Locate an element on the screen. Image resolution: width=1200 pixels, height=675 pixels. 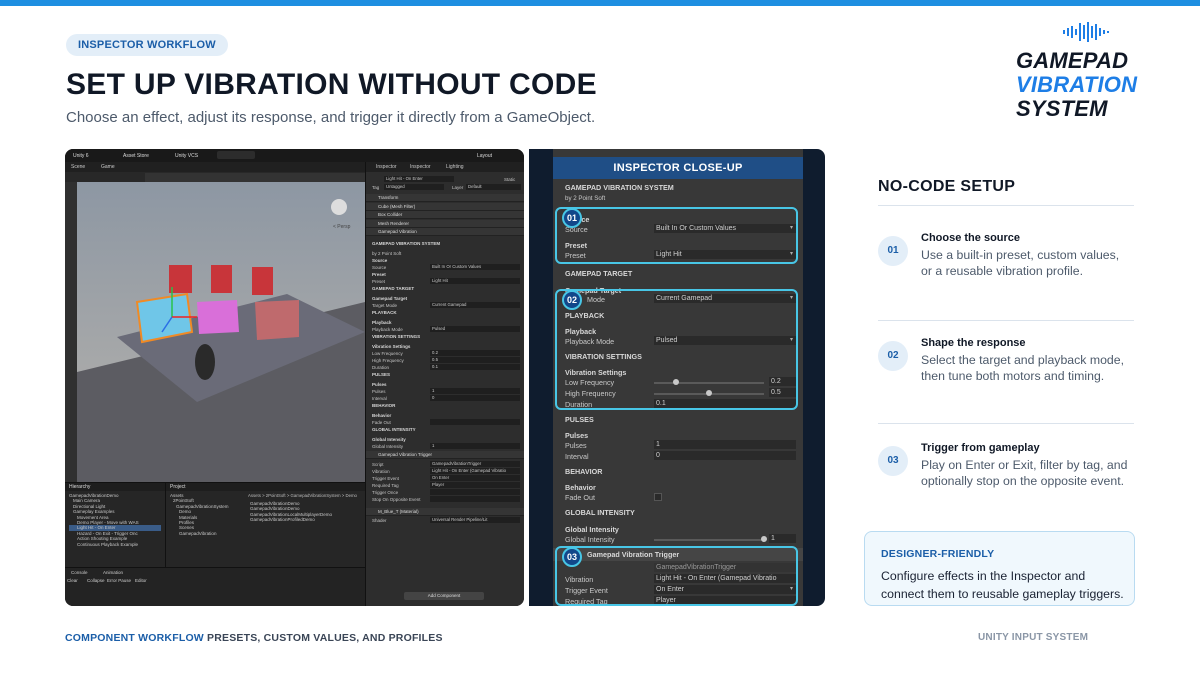
closeup-title: INSPECTOR CLOSE-UP is located at coordinates (678, 168).